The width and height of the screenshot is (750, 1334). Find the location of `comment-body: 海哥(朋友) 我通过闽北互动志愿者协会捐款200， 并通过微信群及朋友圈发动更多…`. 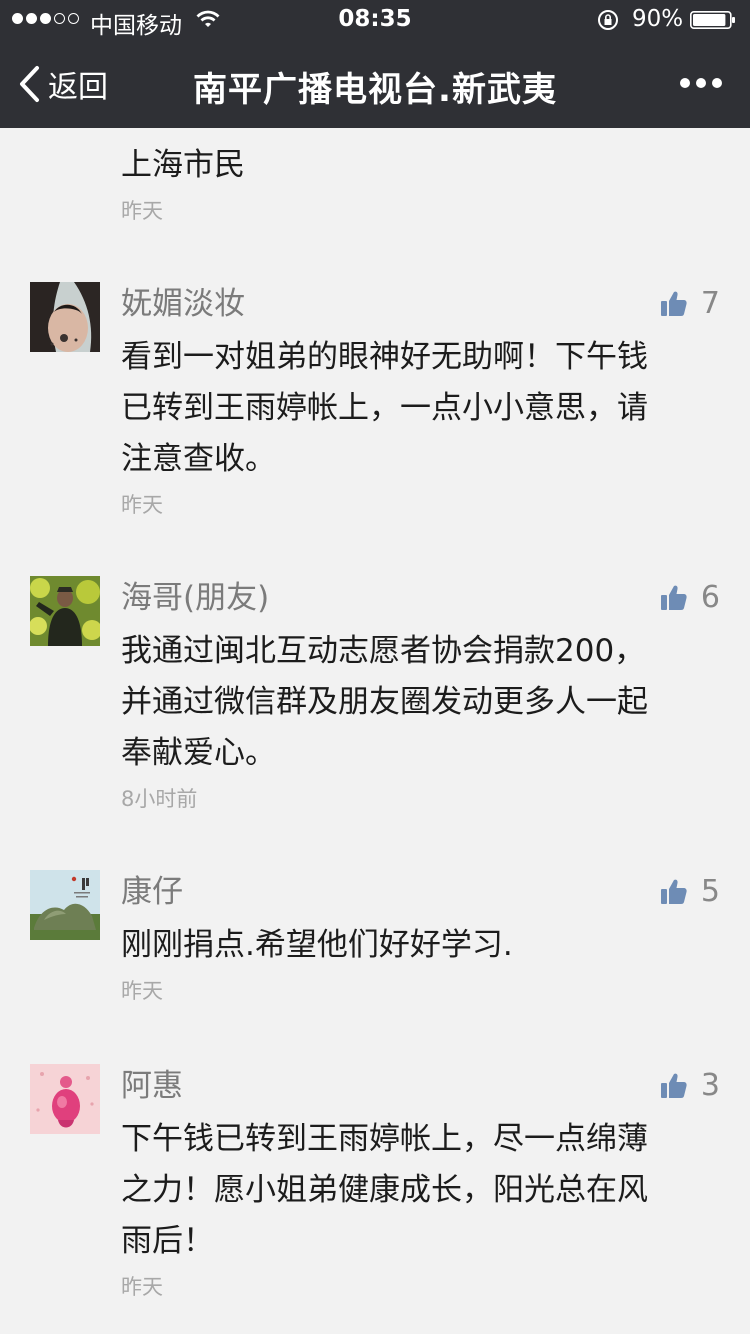

comment-body: 海哥(朋友) 我通过闽北互动志愿者协会捐款200， 并通过微信群及朋友圈发动更多… is located at coordinates (416, 694).